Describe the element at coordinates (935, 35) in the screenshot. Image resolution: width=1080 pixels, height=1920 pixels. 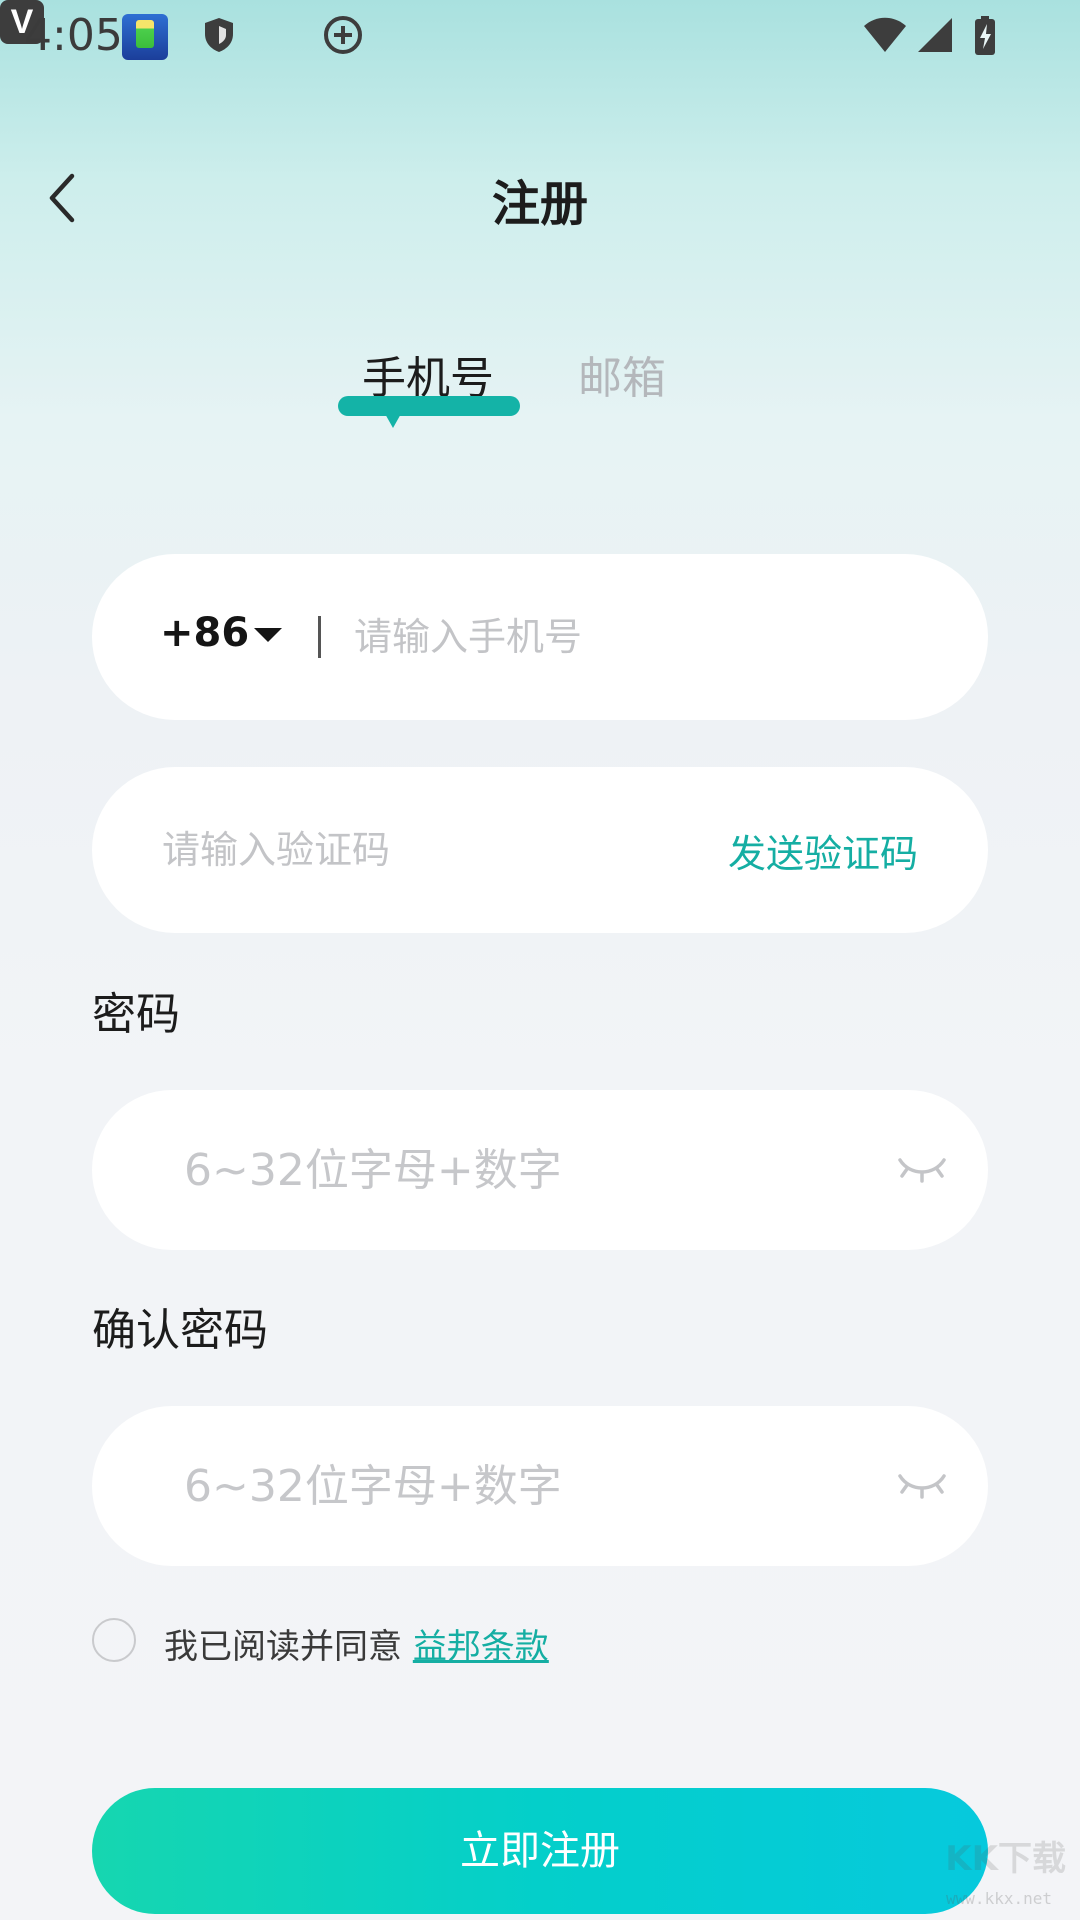
I see `signal-icon` at that location.